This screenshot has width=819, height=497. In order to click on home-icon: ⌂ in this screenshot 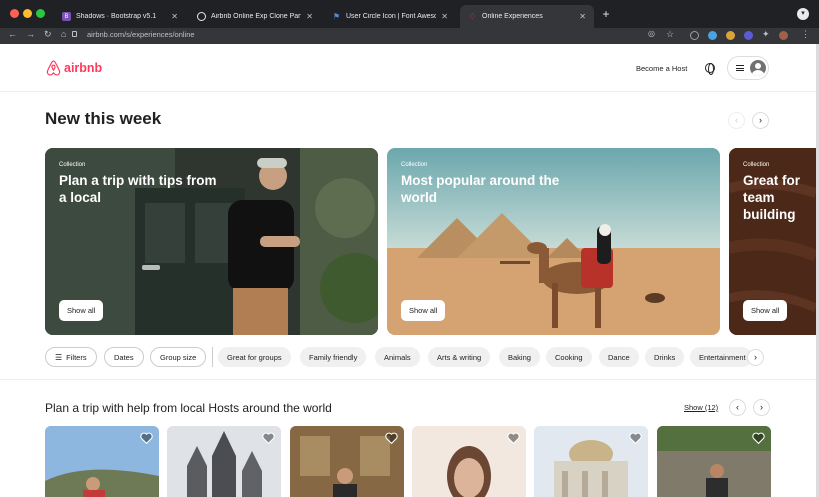, I will do `click(63, 34)`.